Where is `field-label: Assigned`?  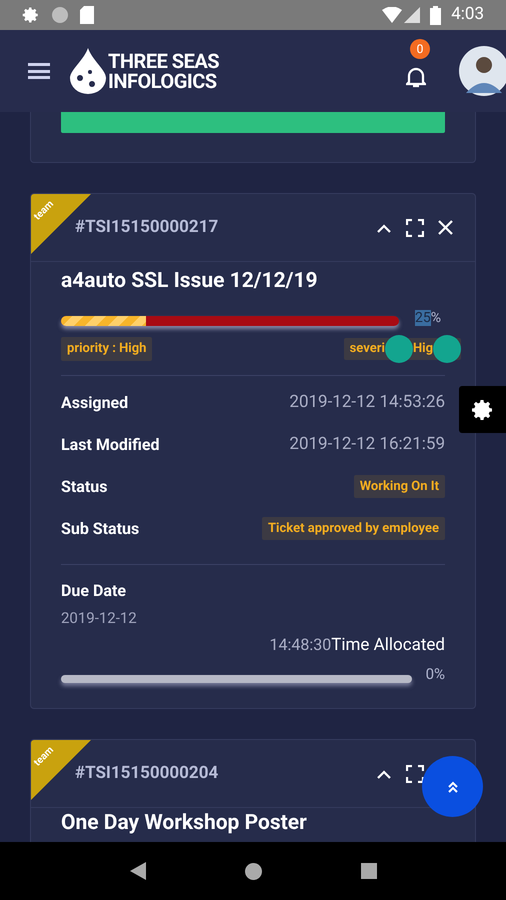 field-label: Assigned is located at coordinates (94, 403).